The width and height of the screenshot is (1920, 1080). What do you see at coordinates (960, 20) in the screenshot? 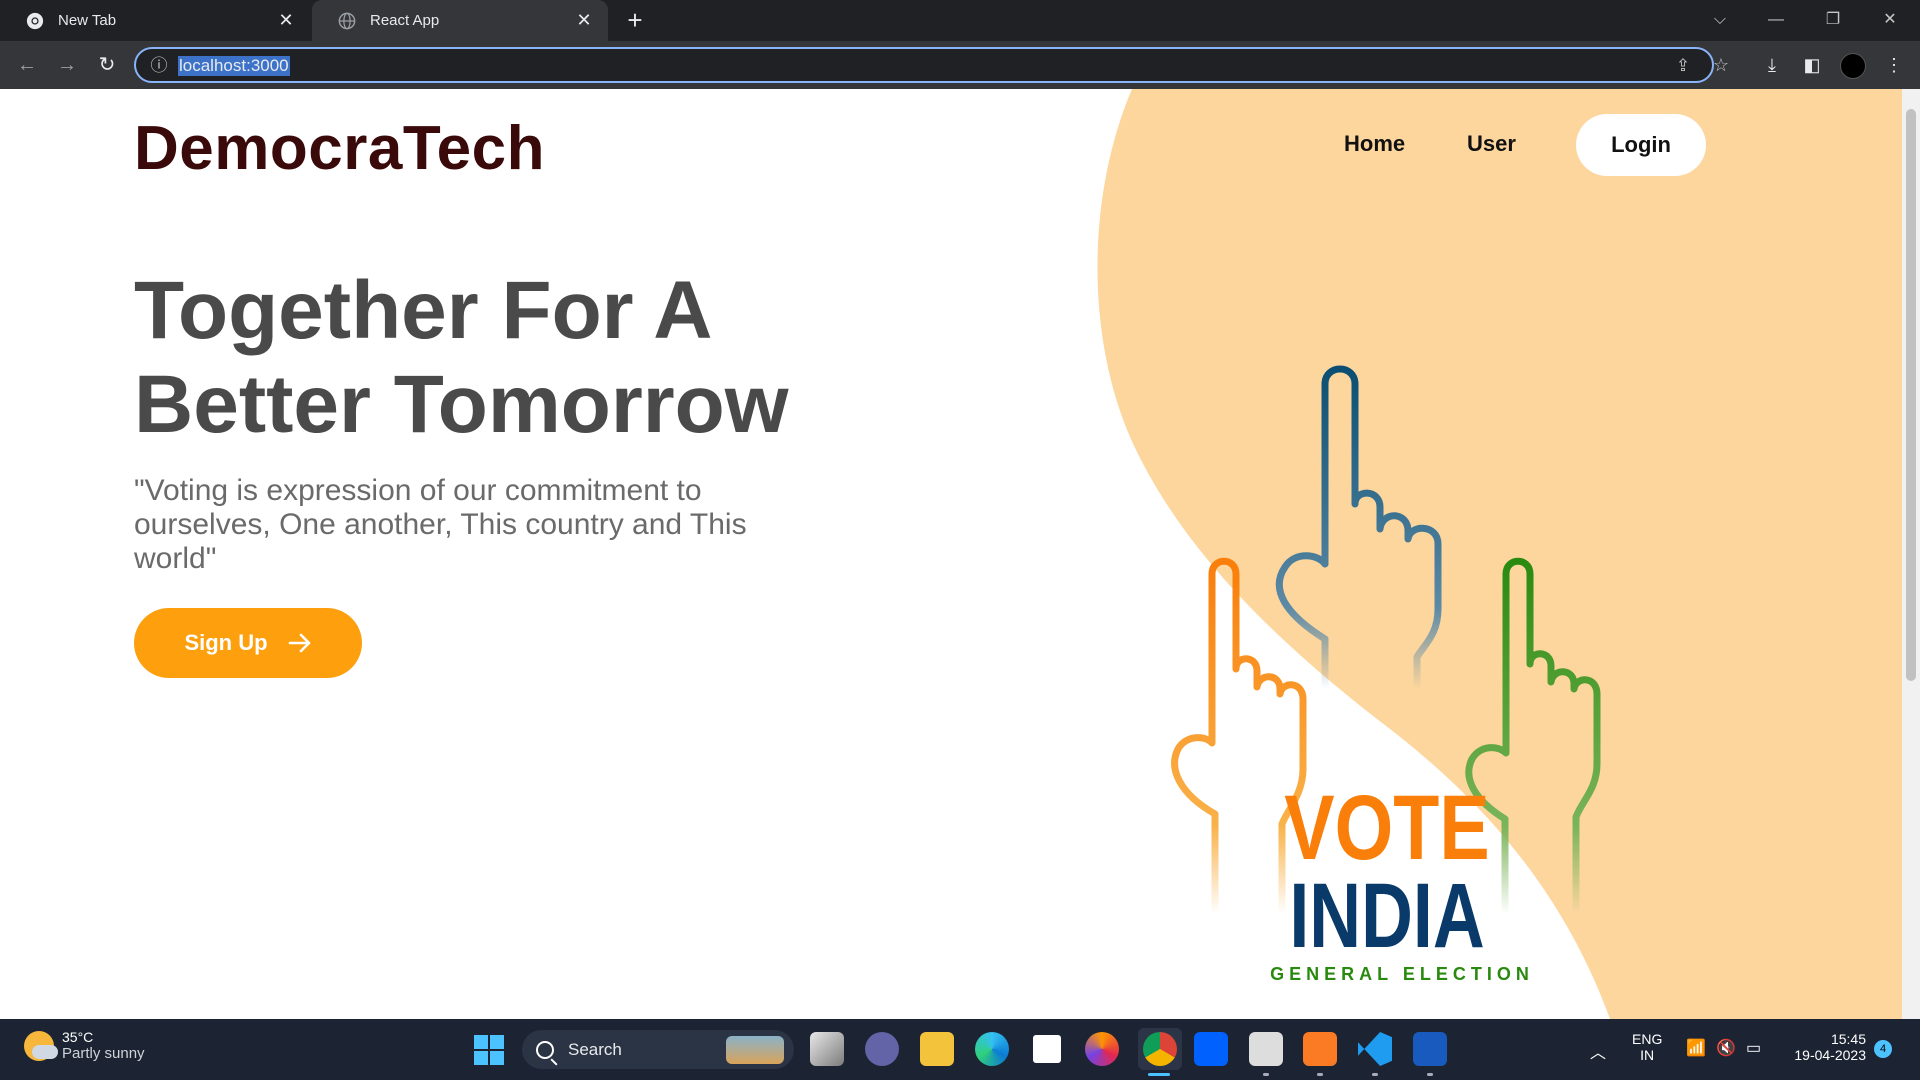
I see `tab-strip: New Tab ✕ React App ✕ + ⌵ — ❐ ✕` at bounding box center [960, 20].